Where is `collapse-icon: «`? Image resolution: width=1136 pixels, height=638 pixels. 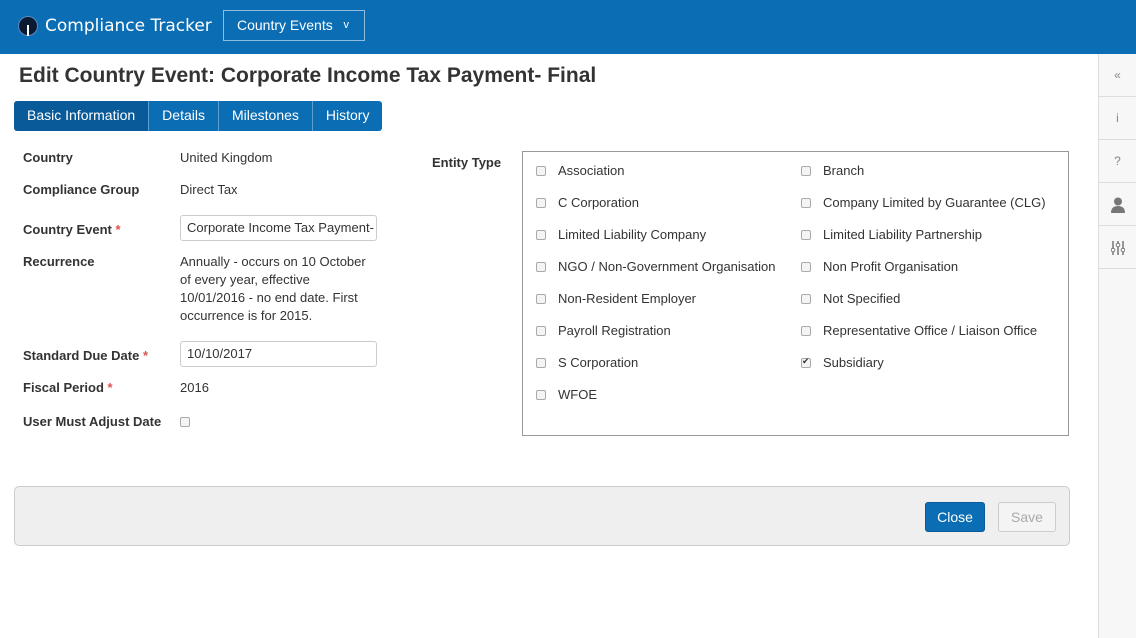 collapse-icon: « is located at coordinates (1117, 75).